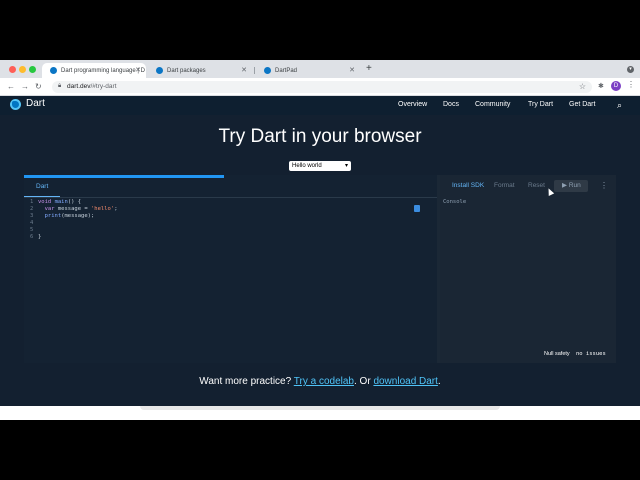 Image resolution: width=640 pixels, height=480 pixels. I want to click on tab-title: Dart packages, so click(186, 70).